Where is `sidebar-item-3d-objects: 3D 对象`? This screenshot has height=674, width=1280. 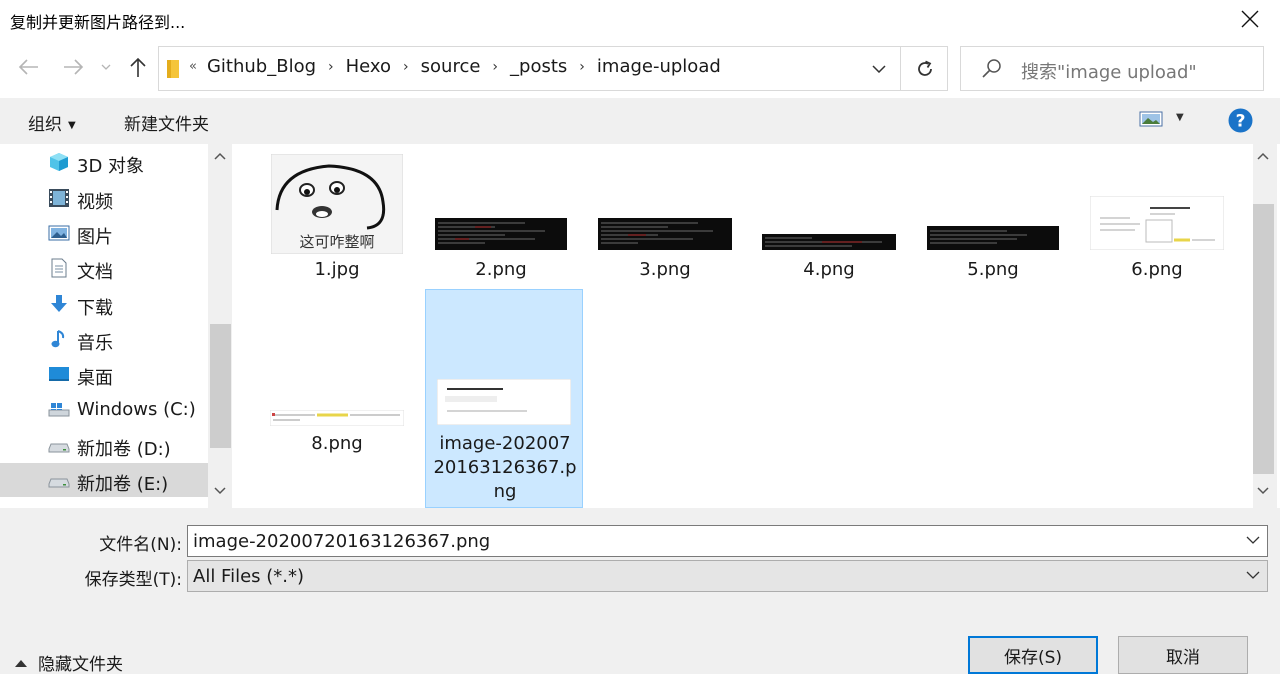 sidebar-item-3d-objects: 3D 对象 is located at coordinates (104, 162).